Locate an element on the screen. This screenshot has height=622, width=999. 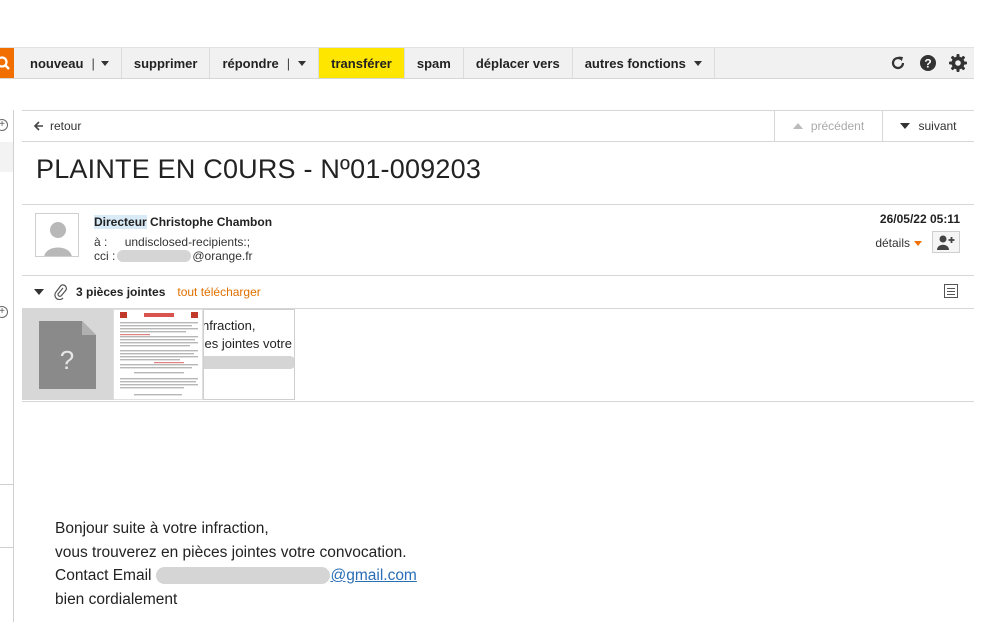
search-icon is located at coordinates (5, 63).